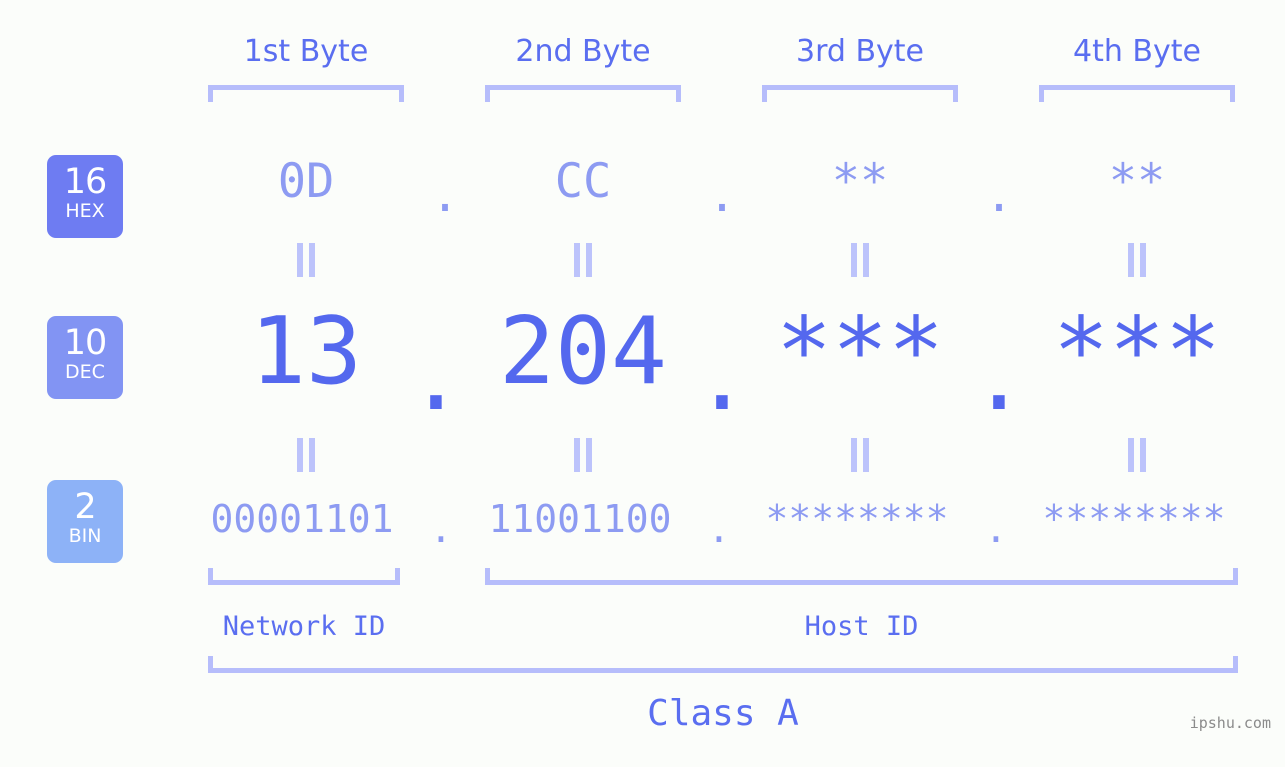  What do you see at coordinates (583, 51) in the screenshot?
I see `byte-header-2: 2nd Byte` at bounding box center [583, 51].